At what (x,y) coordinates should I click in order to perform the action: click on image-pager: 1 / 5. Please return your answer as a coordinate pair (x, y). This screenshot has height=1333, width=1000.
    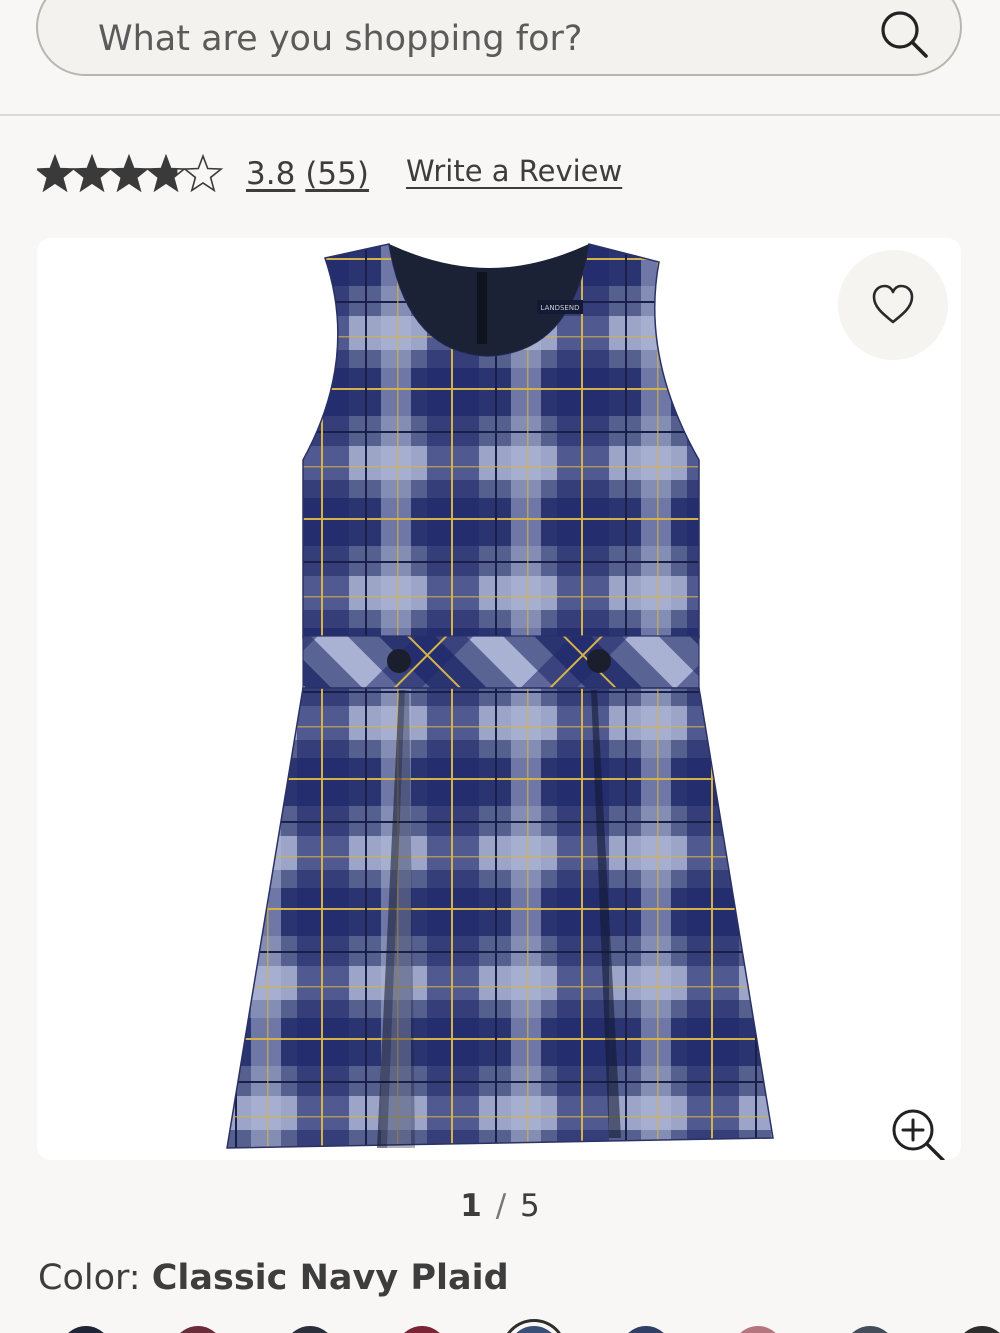
    Looking at the image, I should click on (500, 1206).